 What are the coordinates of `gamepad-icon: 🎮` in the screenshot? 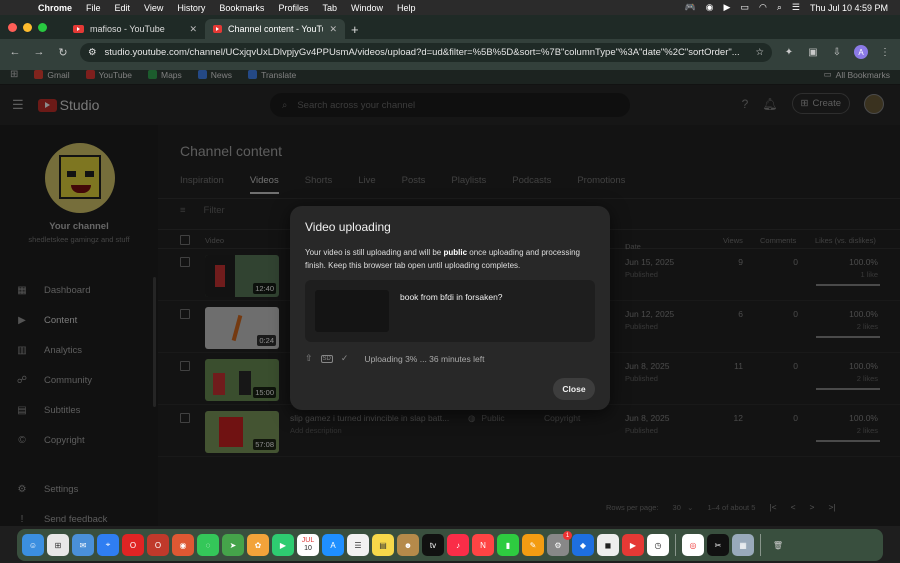 It's located at (689, 7).